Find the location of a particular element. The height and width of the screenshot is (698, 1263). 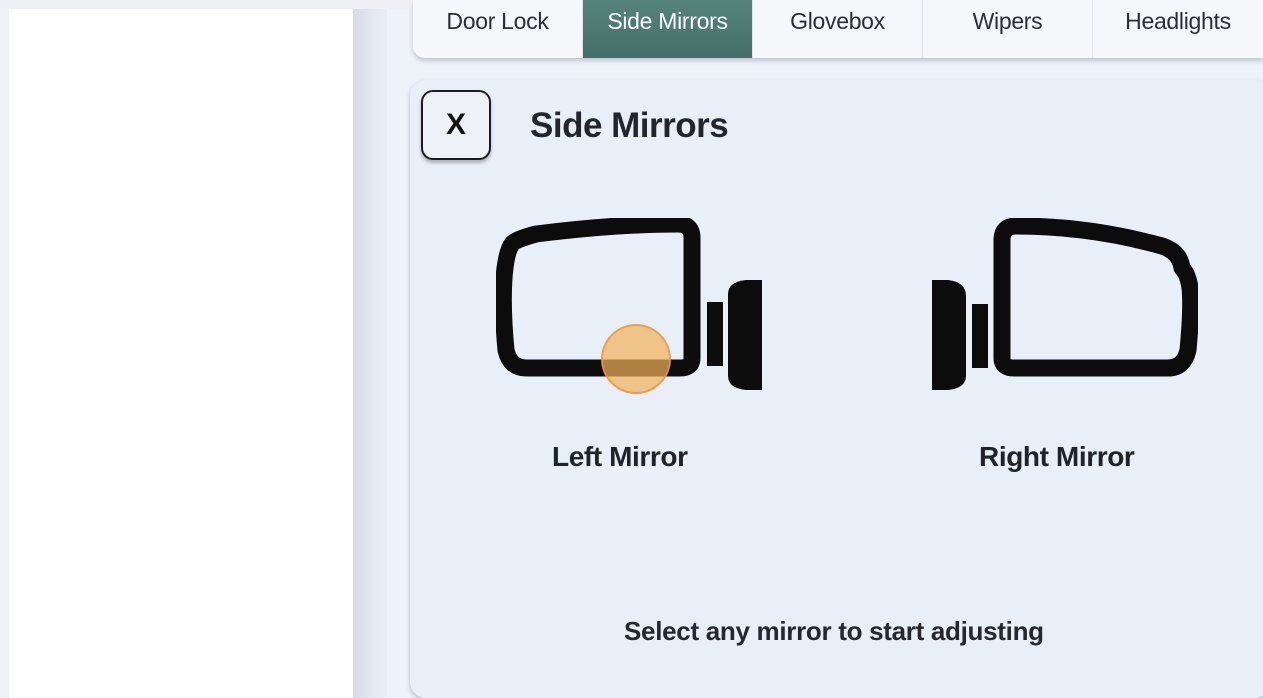

tab-glovebox: Glovebox is located at coordinates (838, 29).